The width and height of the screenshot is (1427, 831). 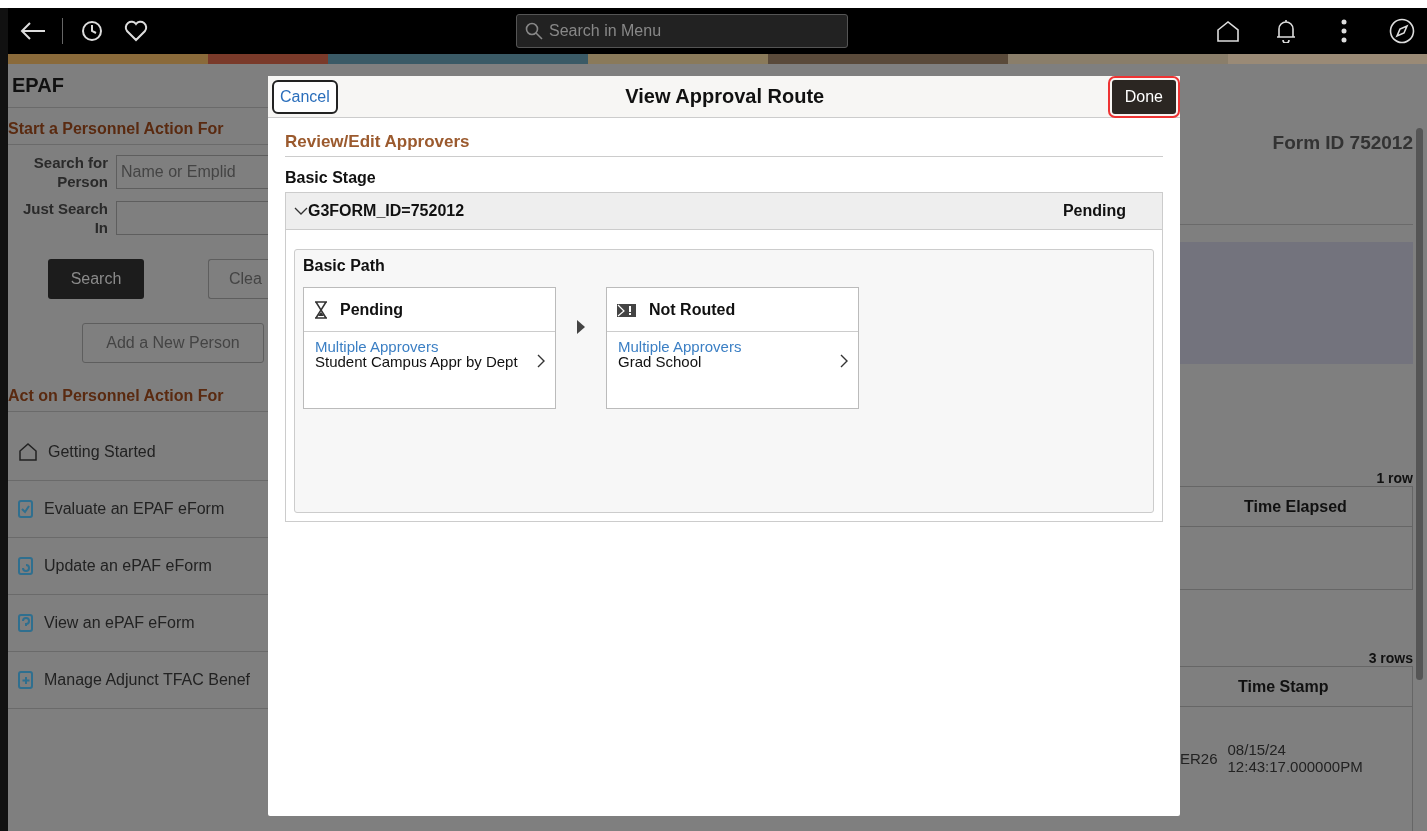 What do you see at coordinates (725, 96) in the screenshot?
I see `dialog-title: View Approval Route` at bounding box center [725, 96].